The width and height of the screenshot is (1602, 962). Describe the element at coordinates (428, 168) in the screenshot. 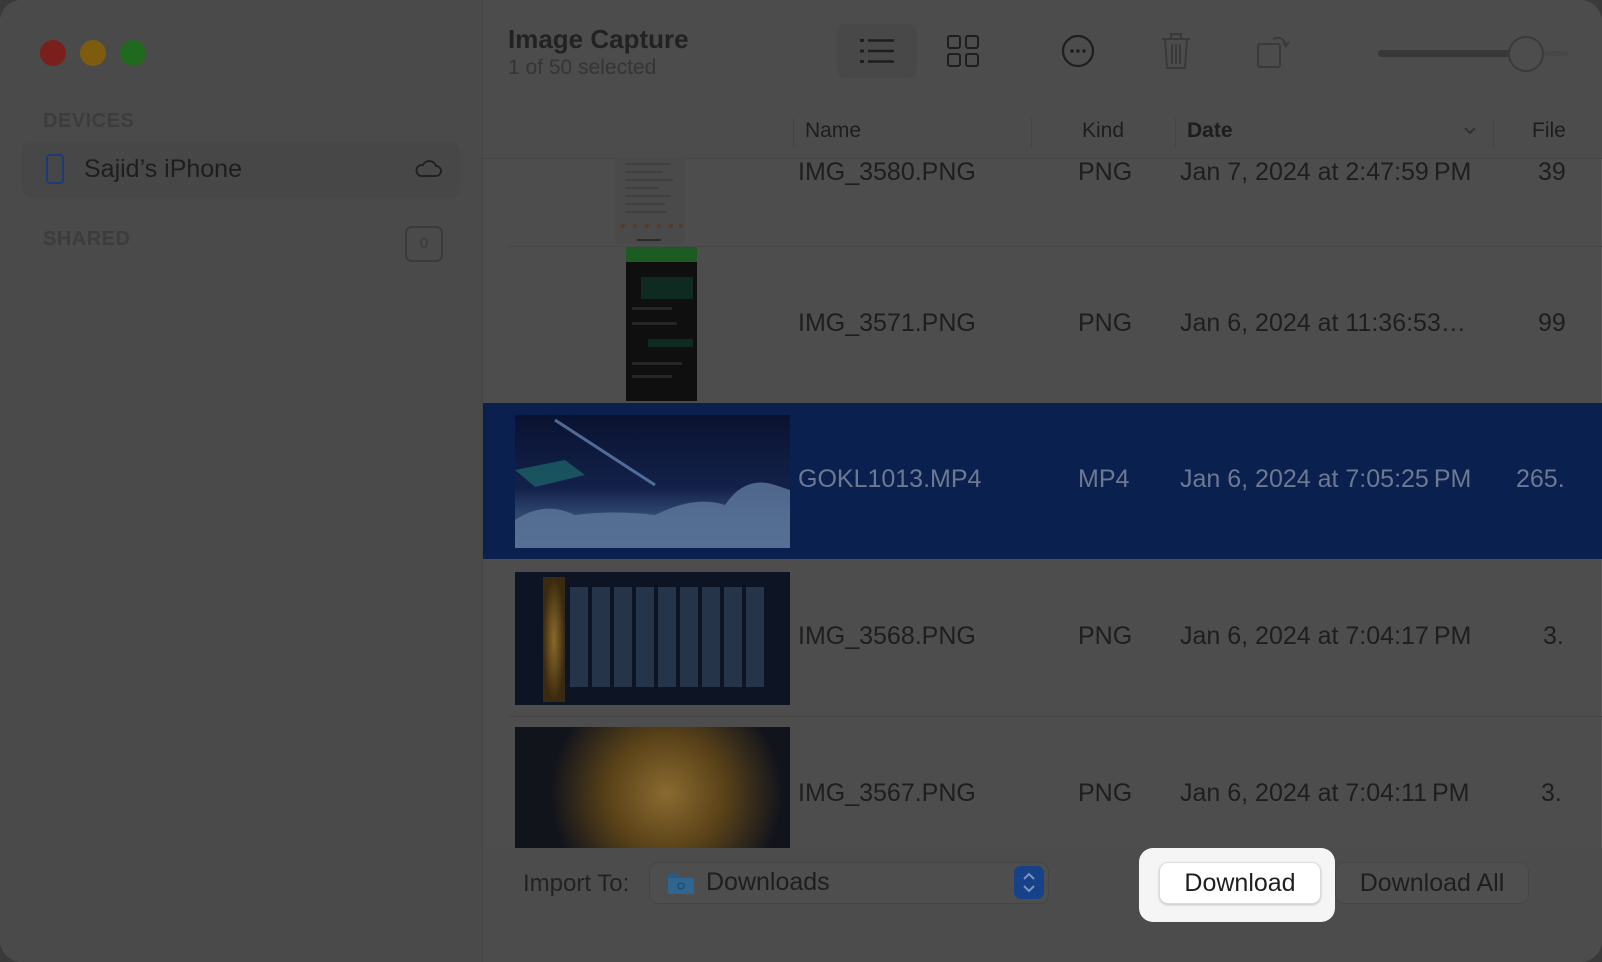

I see `cloud-icon` at that location.